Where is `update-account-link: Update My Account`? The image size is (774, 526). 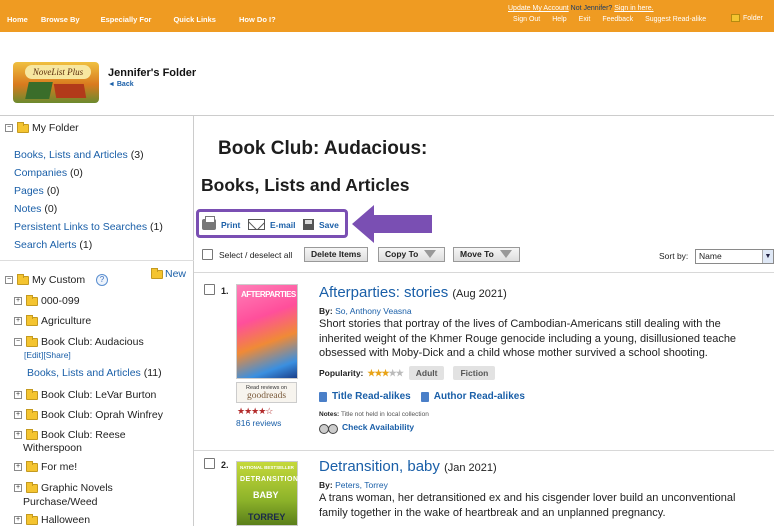 update-account-link: Update My Account is located at coordinates (538, 8).